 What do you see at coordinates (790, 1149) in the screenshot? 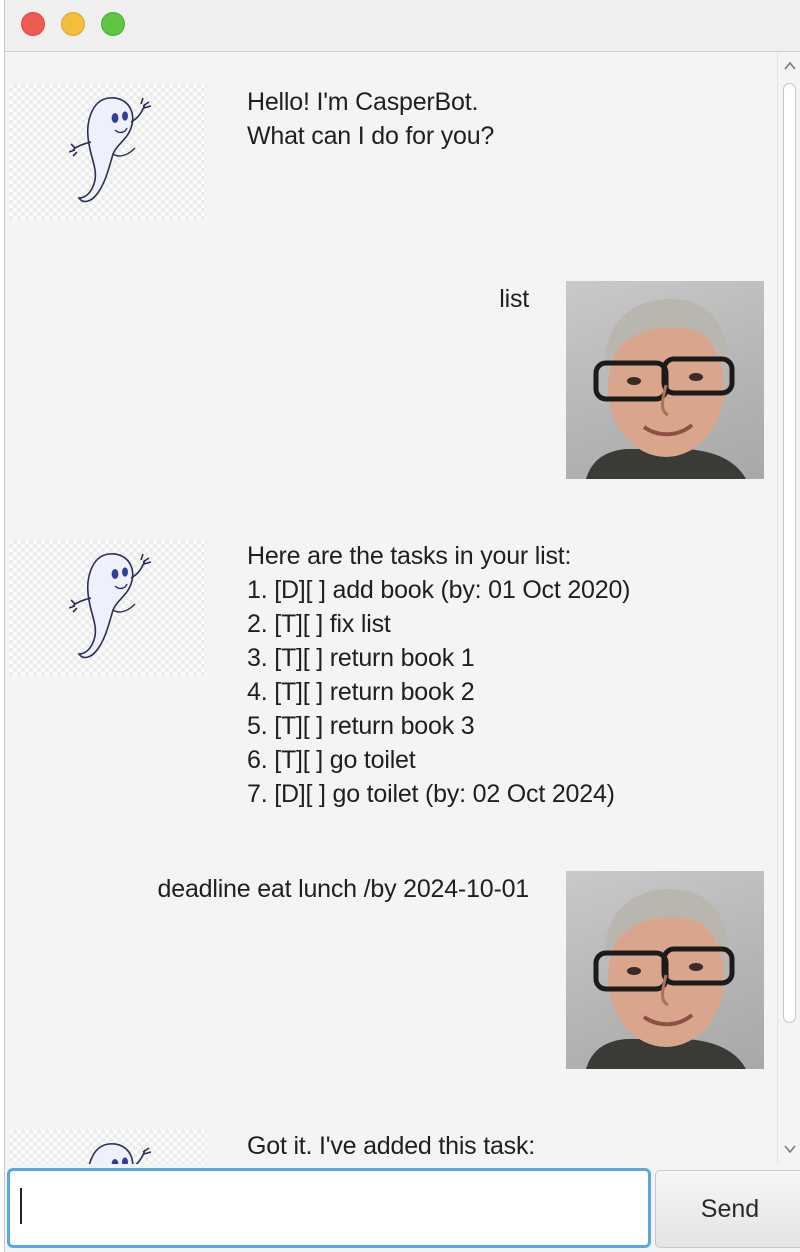
I see `scroll-down-icon` at bounding box center [790, 1149].